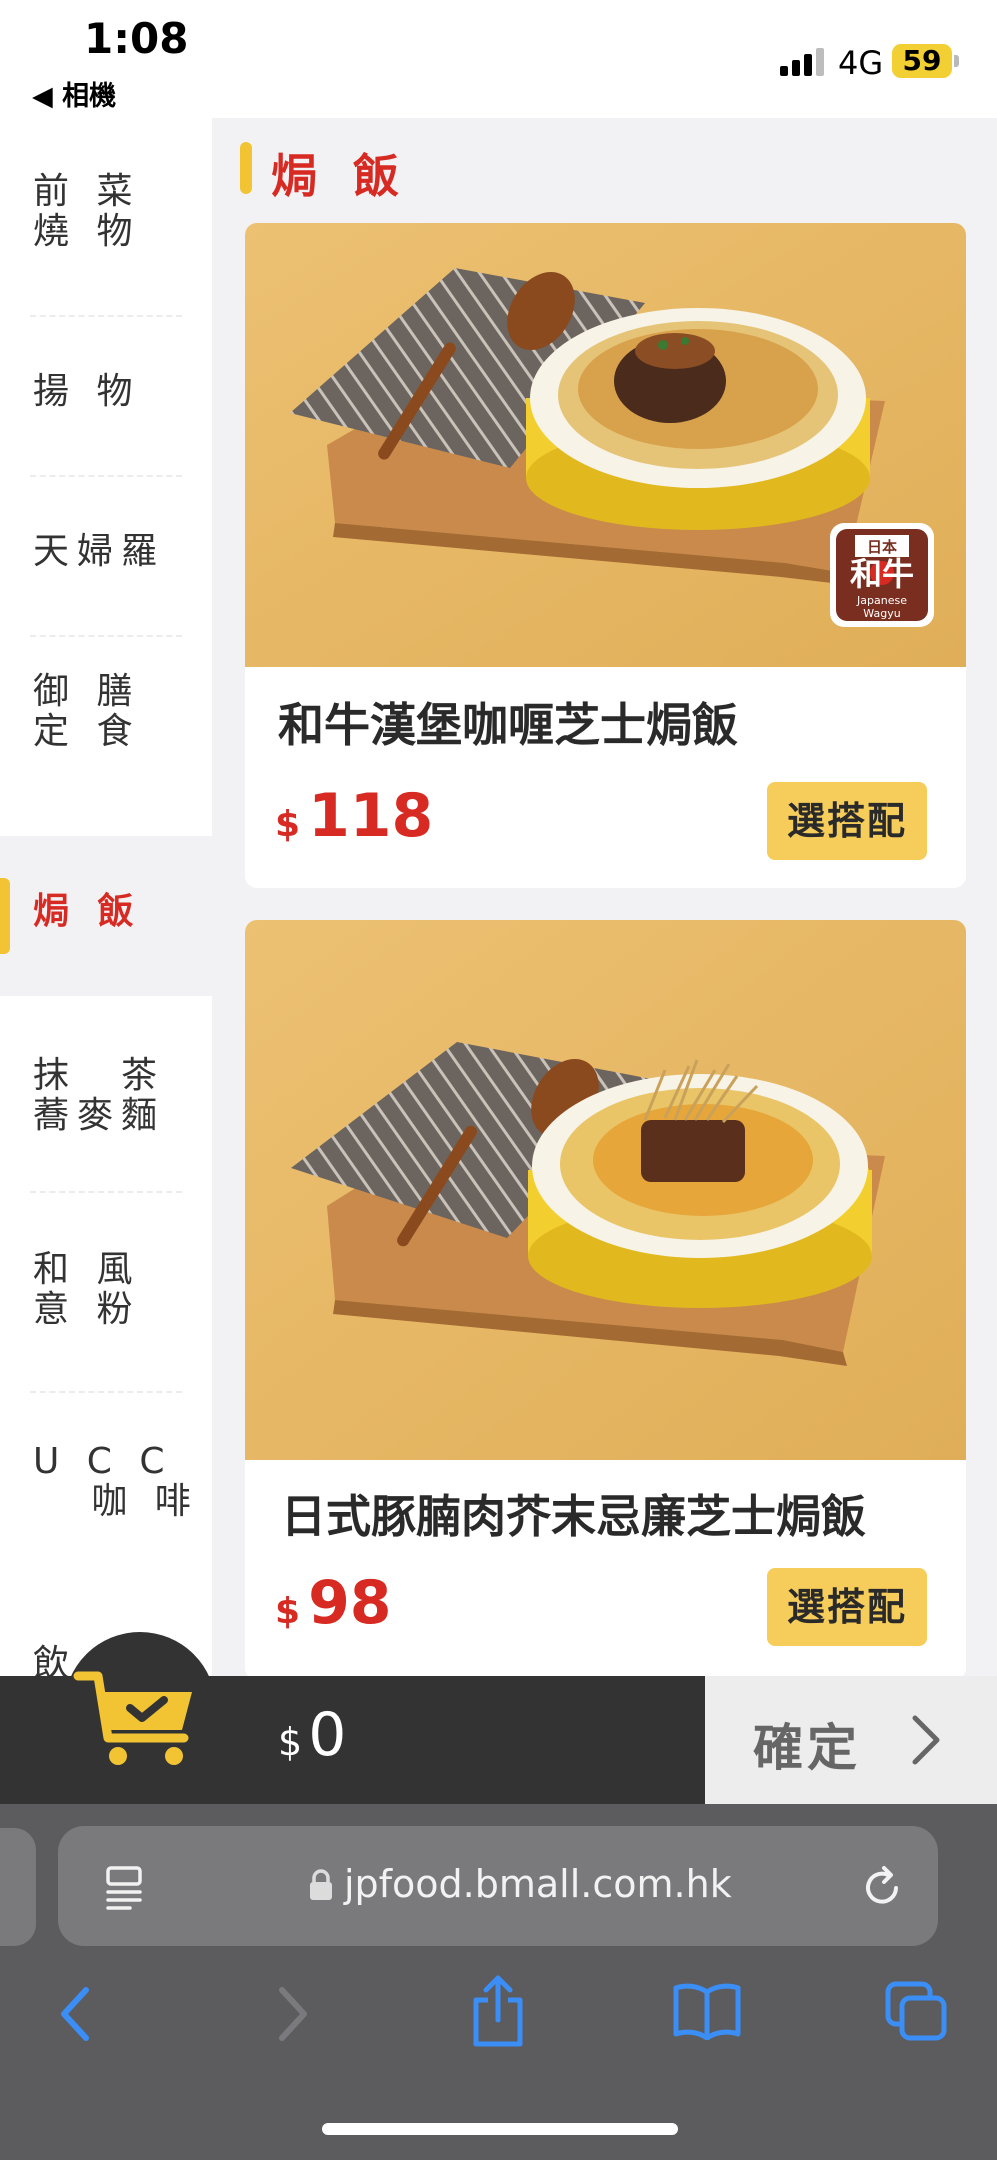 This screenshot has height=2160, width=997. I want to click on product-name: 和牛漢堡咖喱芝士焗飯, so click(508, 725).